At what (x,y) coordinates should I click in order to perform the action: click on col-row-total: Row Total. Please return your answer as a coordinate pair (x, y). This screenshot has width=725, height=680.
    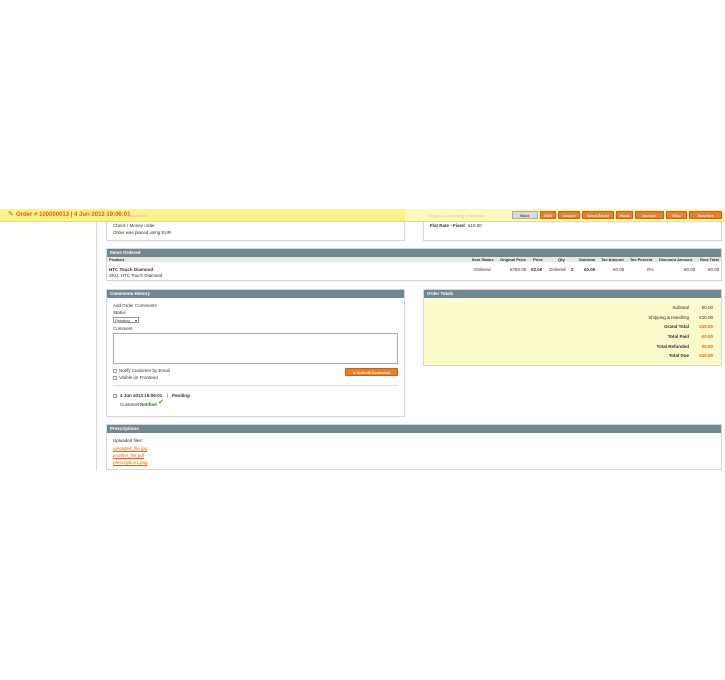
    Looking at the image, I should click on (709, 259).